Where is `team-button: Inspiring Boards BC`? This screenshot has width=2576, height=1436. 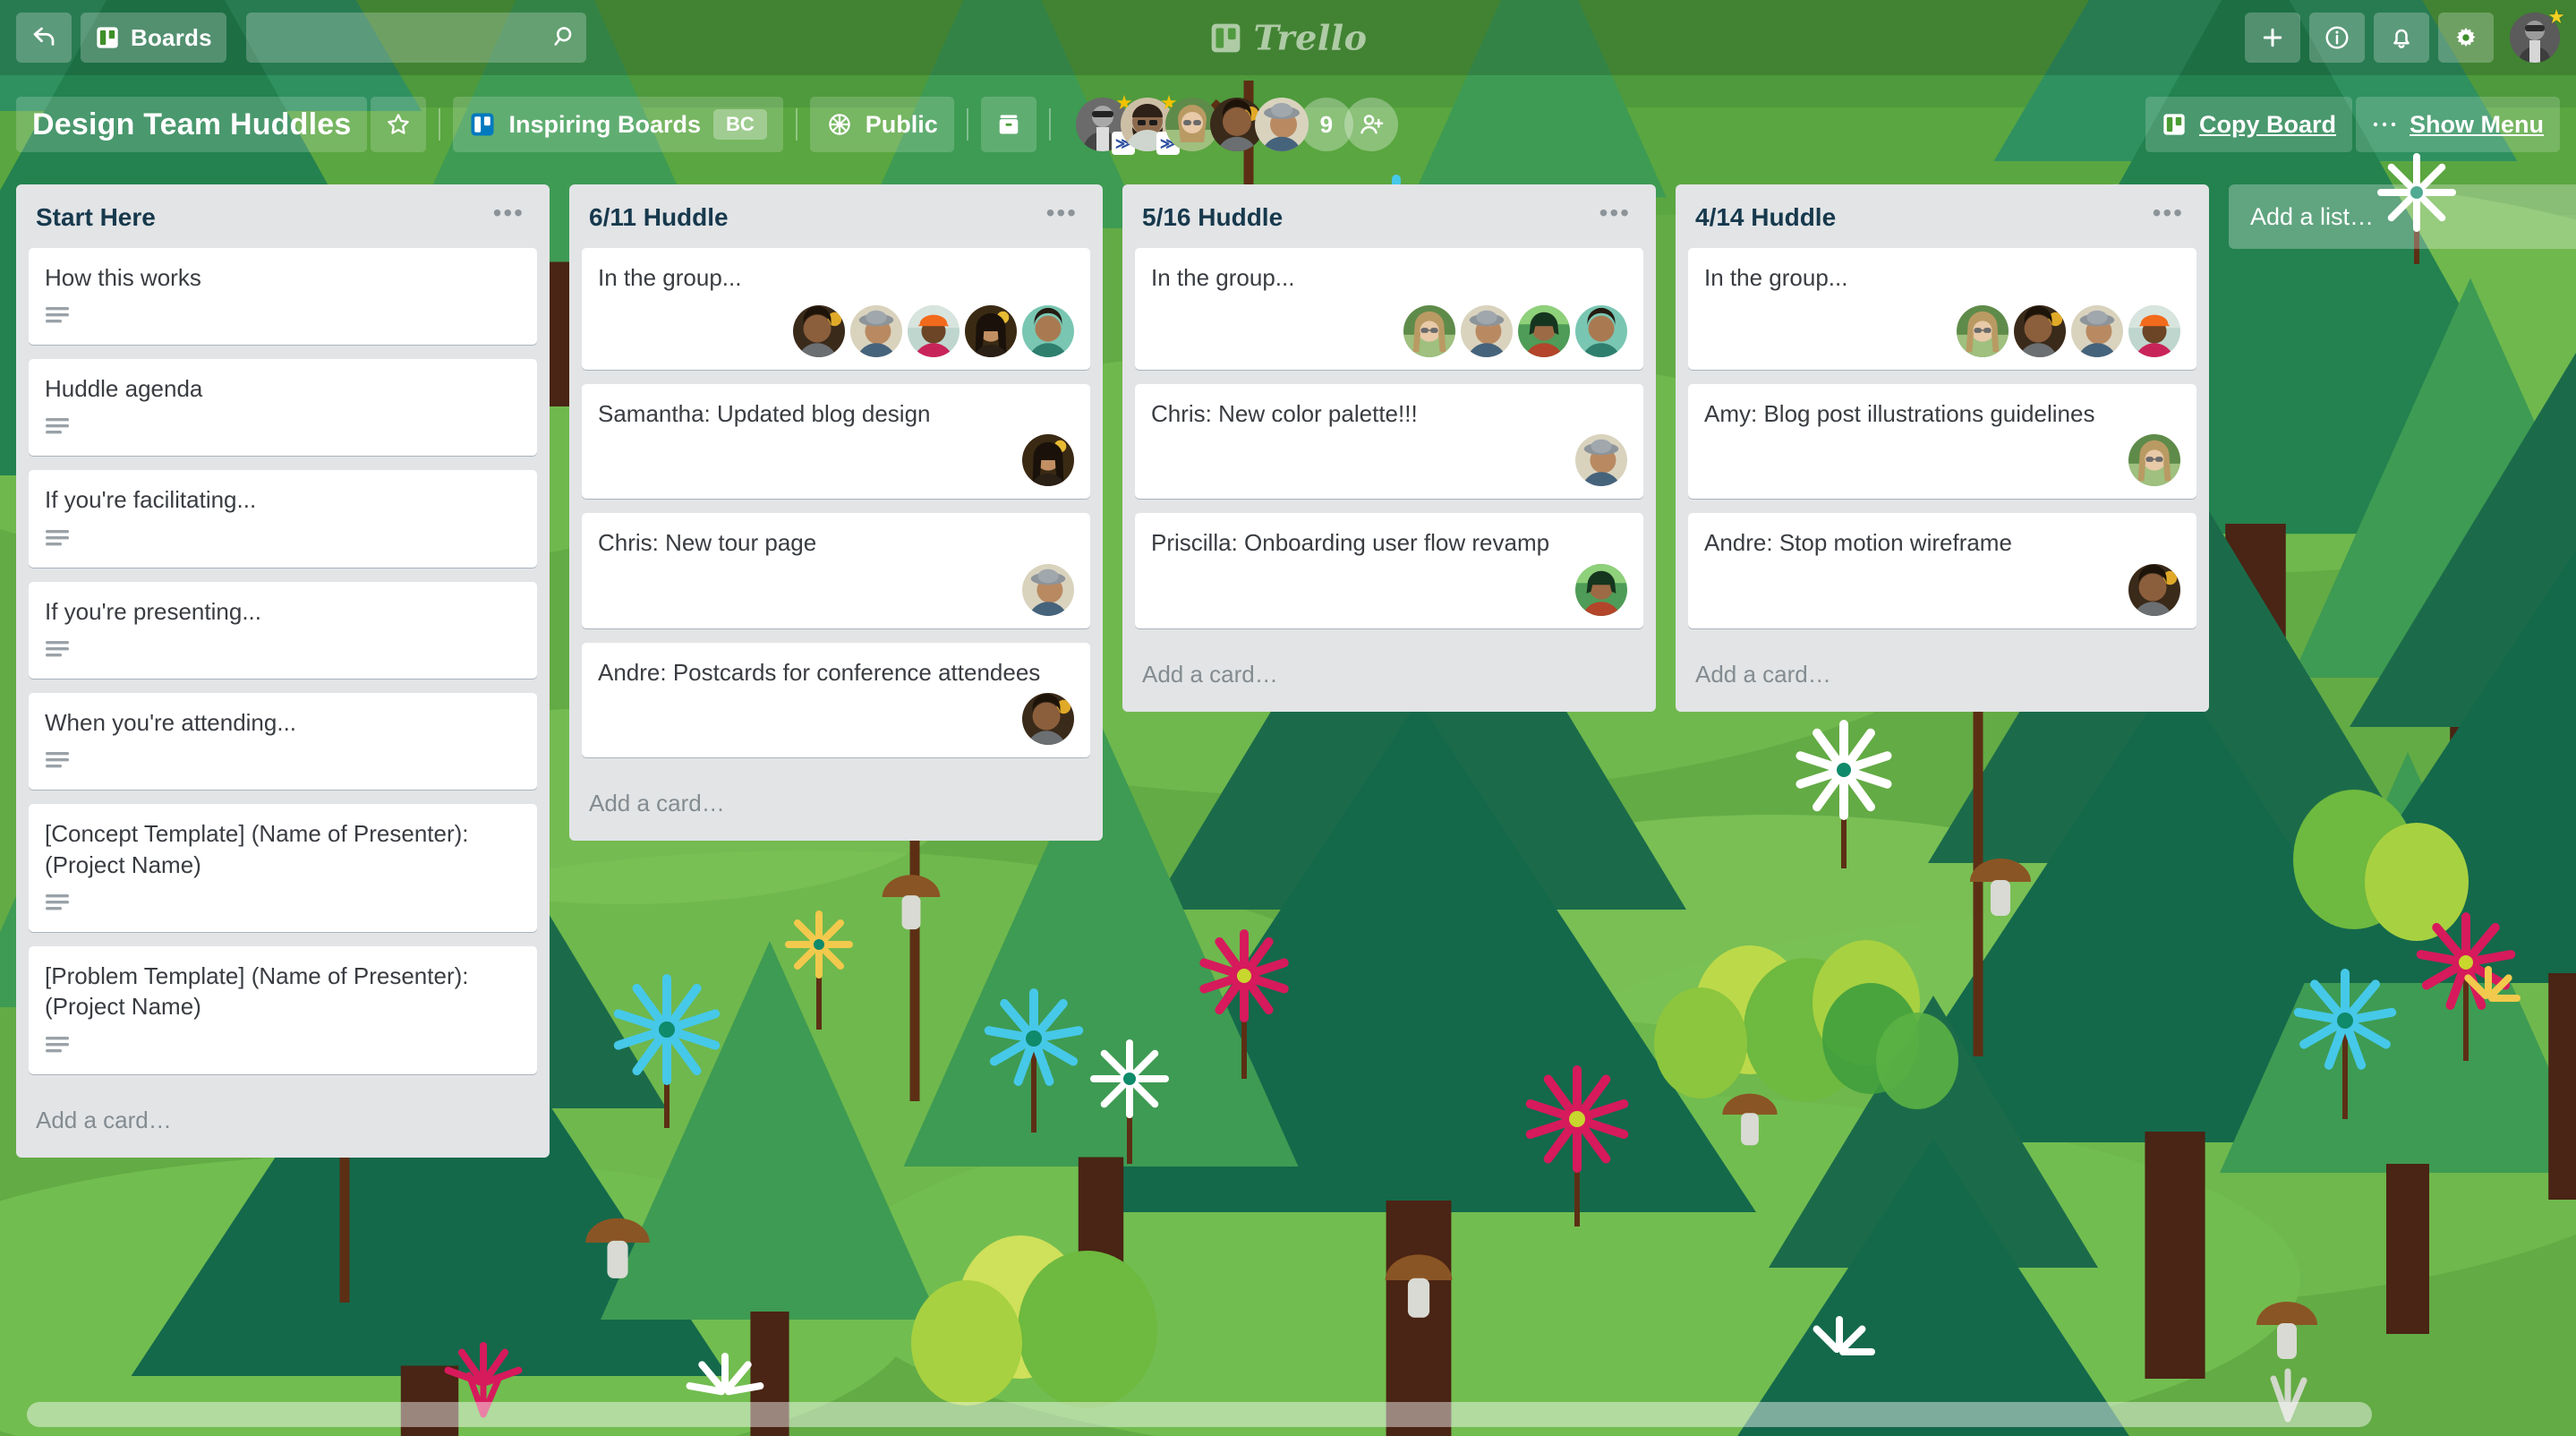 team-button: Inspiring Boards BC is located at coordinates (618, 124).